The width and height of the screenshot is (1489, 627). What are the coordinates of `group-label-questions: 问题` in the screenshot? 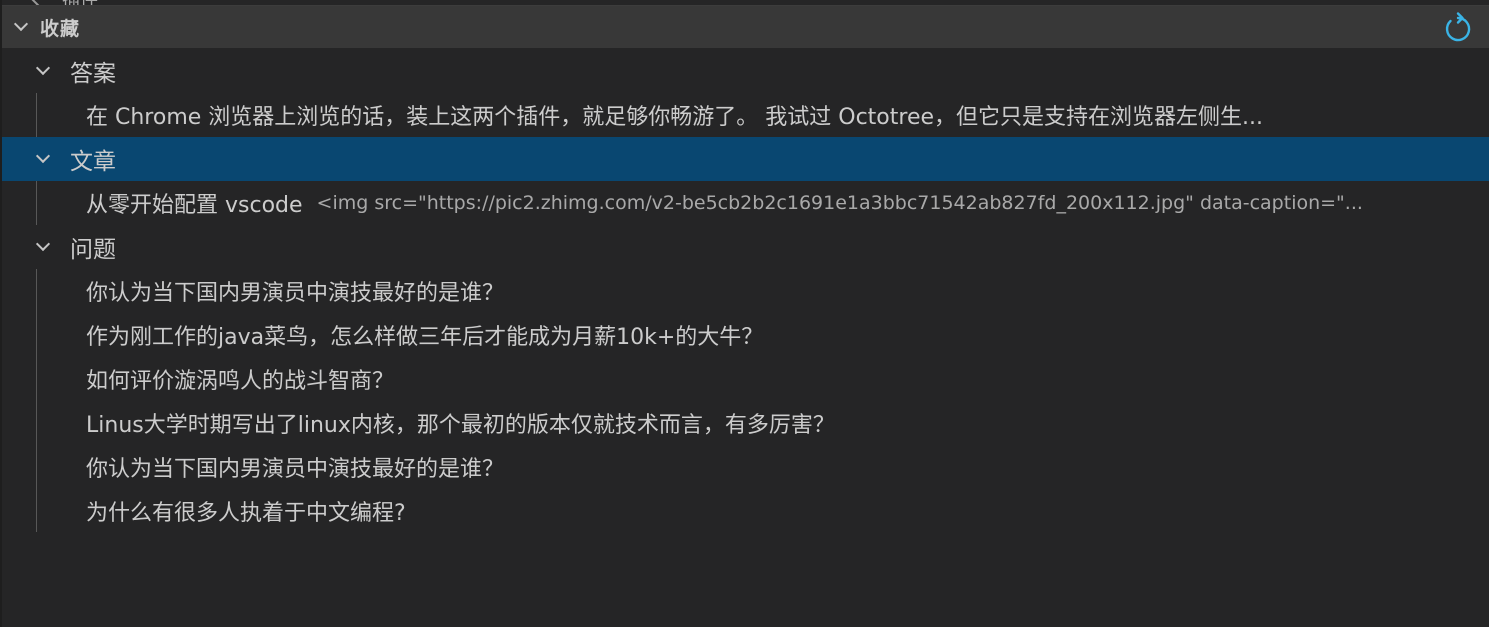 It's located at (93, 250).